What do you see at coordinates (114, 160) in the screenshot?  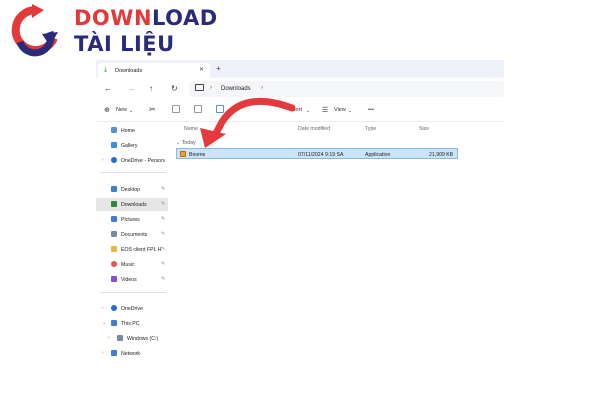 I see `onedrive-icon` at bounding box center [114, 160].